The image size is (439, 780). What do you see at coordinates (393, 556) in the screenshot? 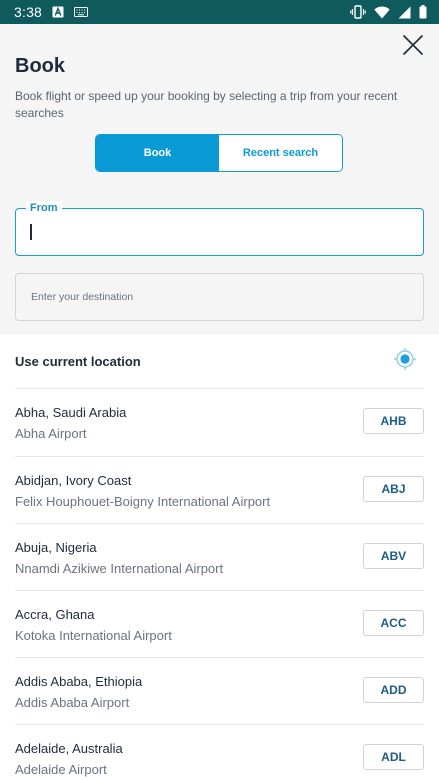
I see `airport-code-badge: ABV` at bounding box center [393, 556].